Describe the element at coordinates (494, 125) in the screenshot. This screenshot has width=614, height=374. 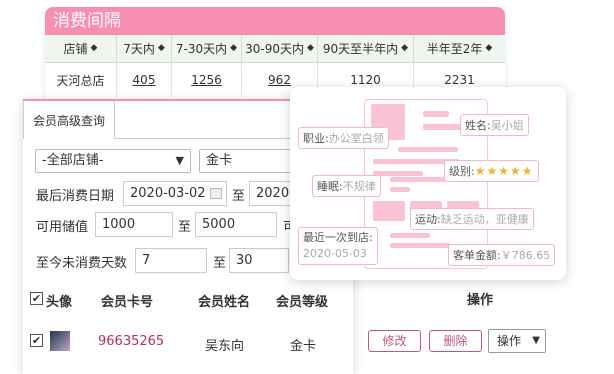
I see `tag-name: 姓名:吴小姐` at that location.